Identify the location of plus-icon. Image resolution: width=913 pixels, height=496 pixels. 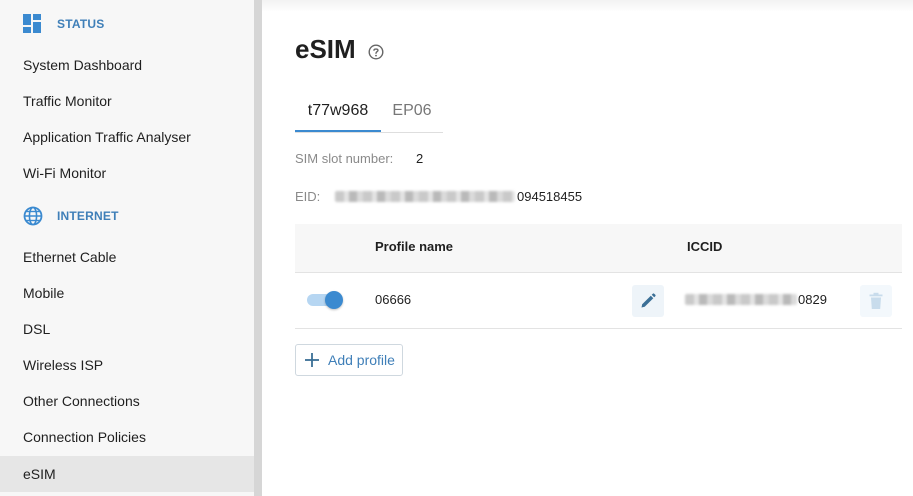
(312, 360).